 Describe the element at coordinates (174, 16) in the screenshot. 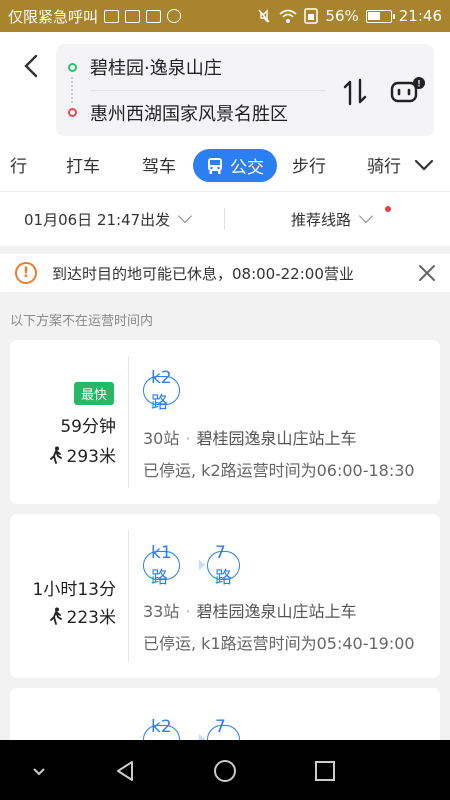

I see `sync-icon` at that location.